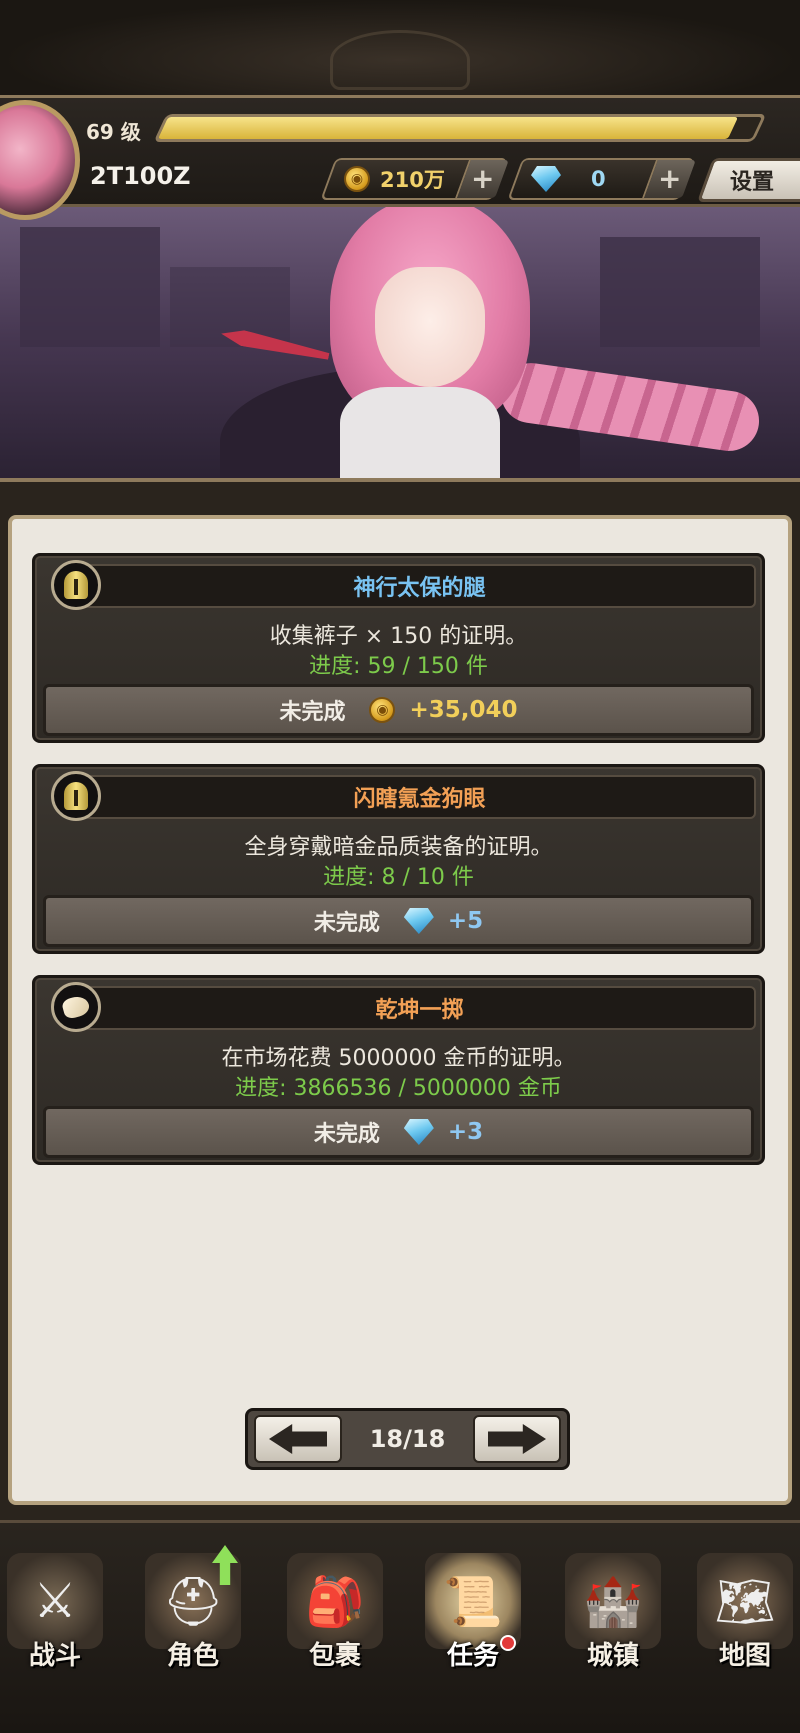  I want to click on quest-progress: 进度: 8 / 10 件, so click(398, 877).